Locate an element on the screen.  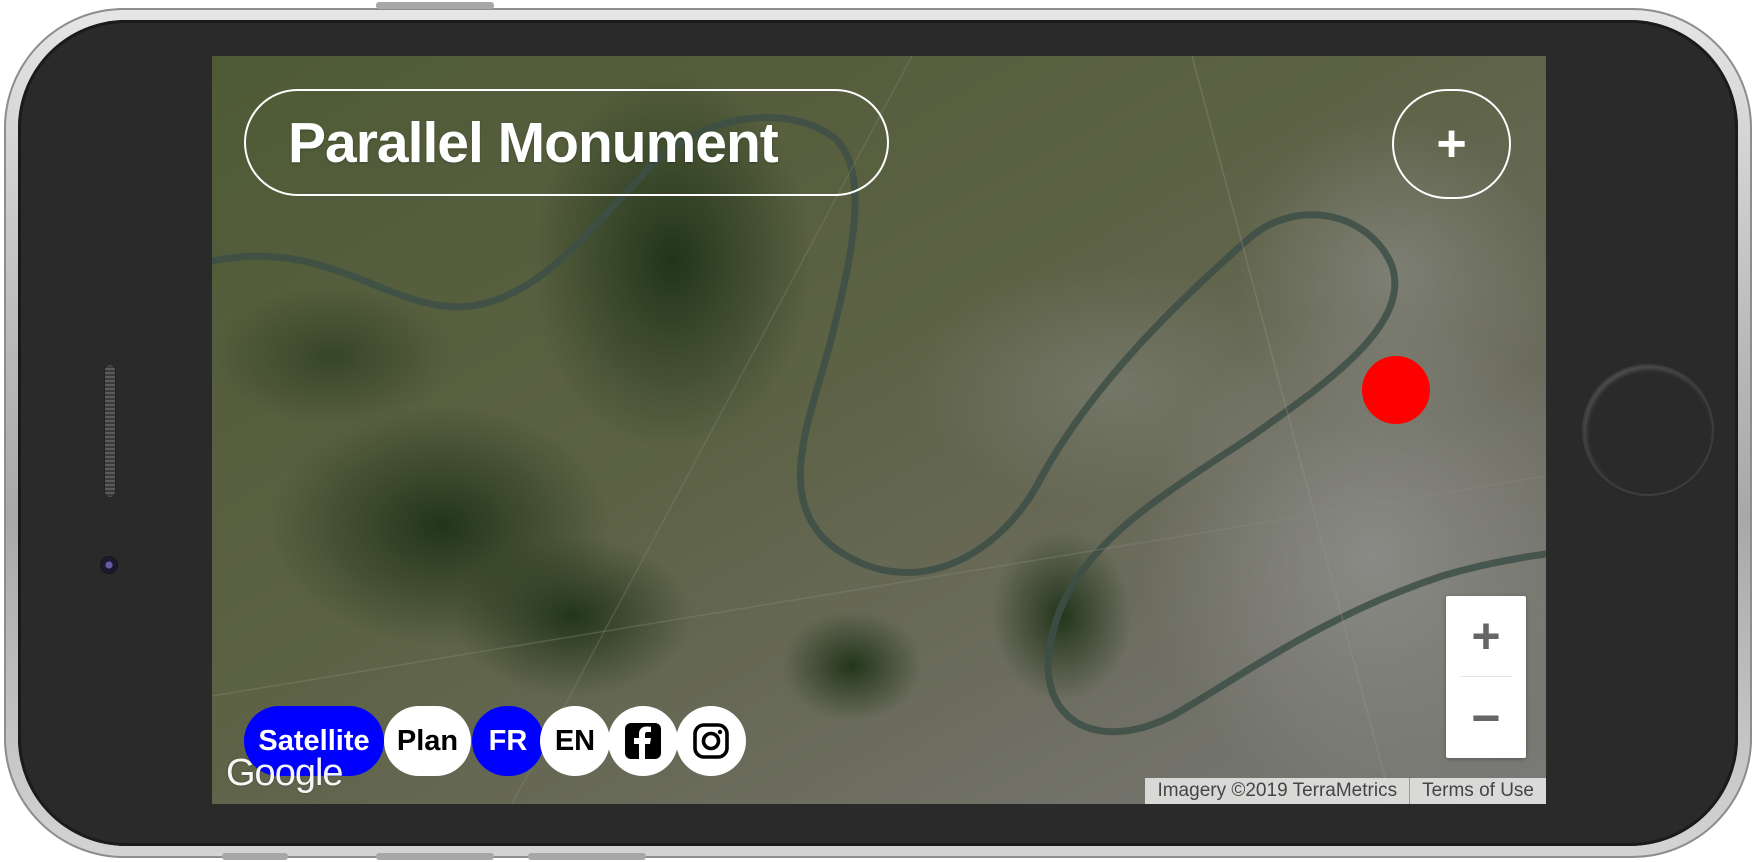
zoom-control: + − is located at coordinates (1486, 677).